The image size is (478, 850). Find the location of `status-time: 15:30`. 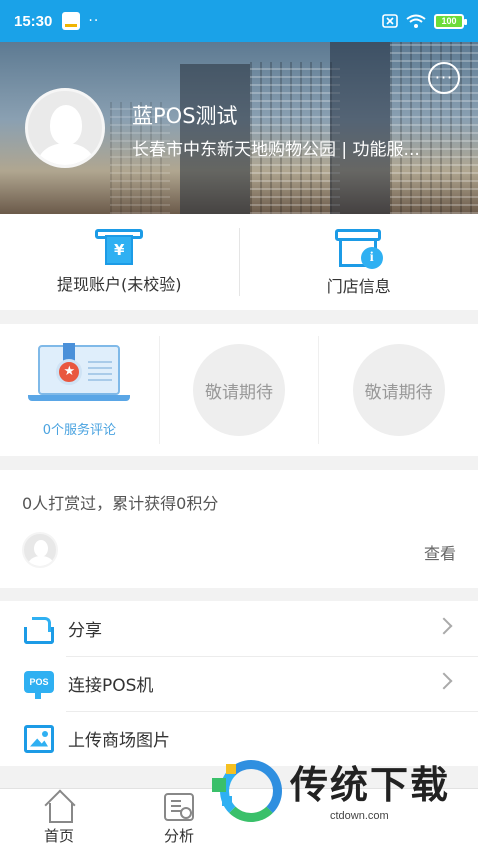

status-time: 15:30 is located at coordinates (33, 21).